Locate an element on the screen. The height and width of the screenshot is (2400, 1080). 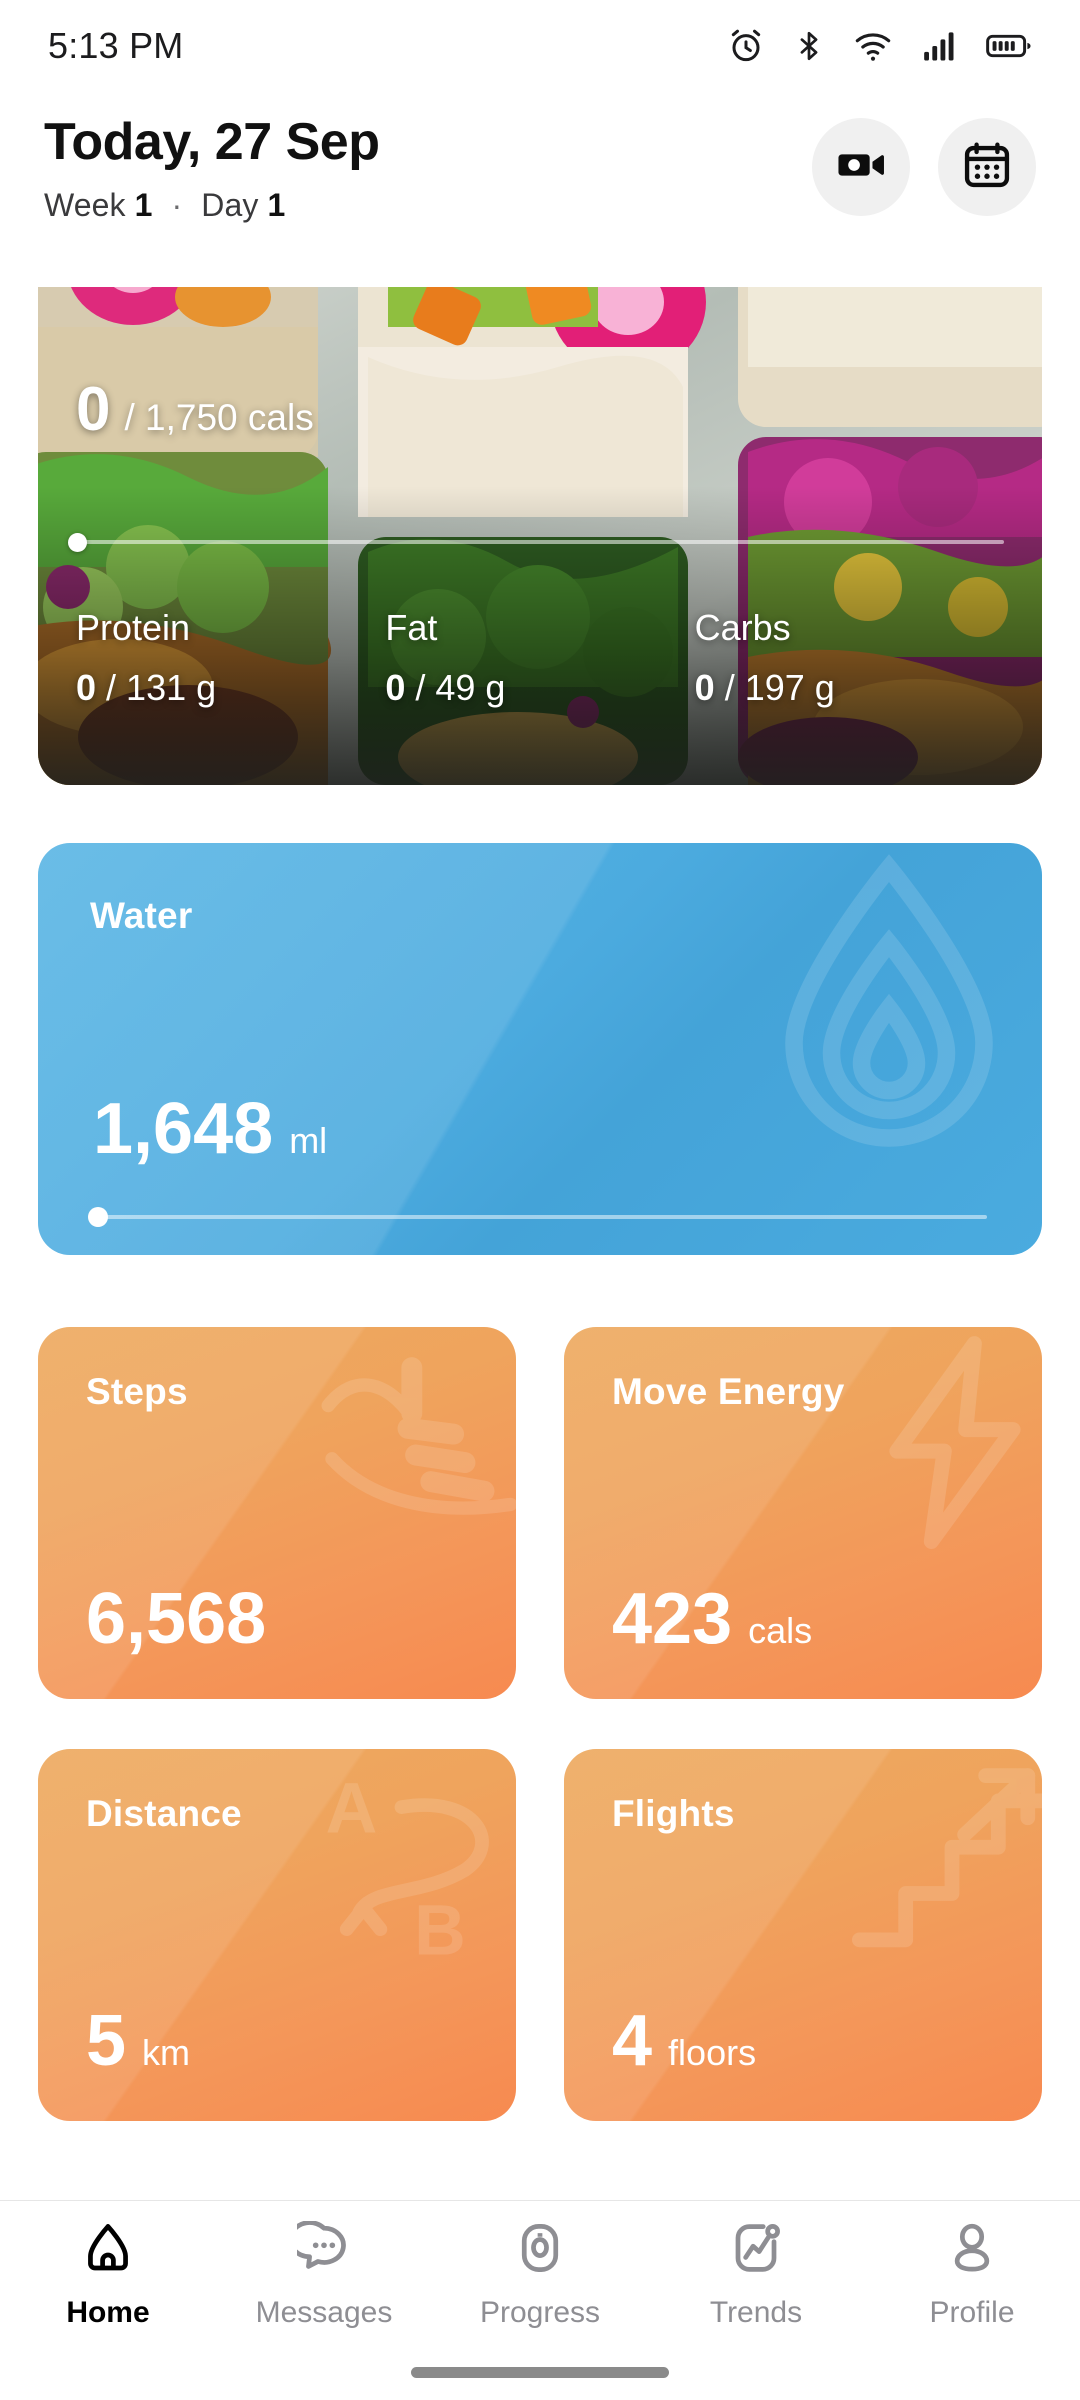
move-energy-label: Move Energy is located at coordinates (728, 1391).